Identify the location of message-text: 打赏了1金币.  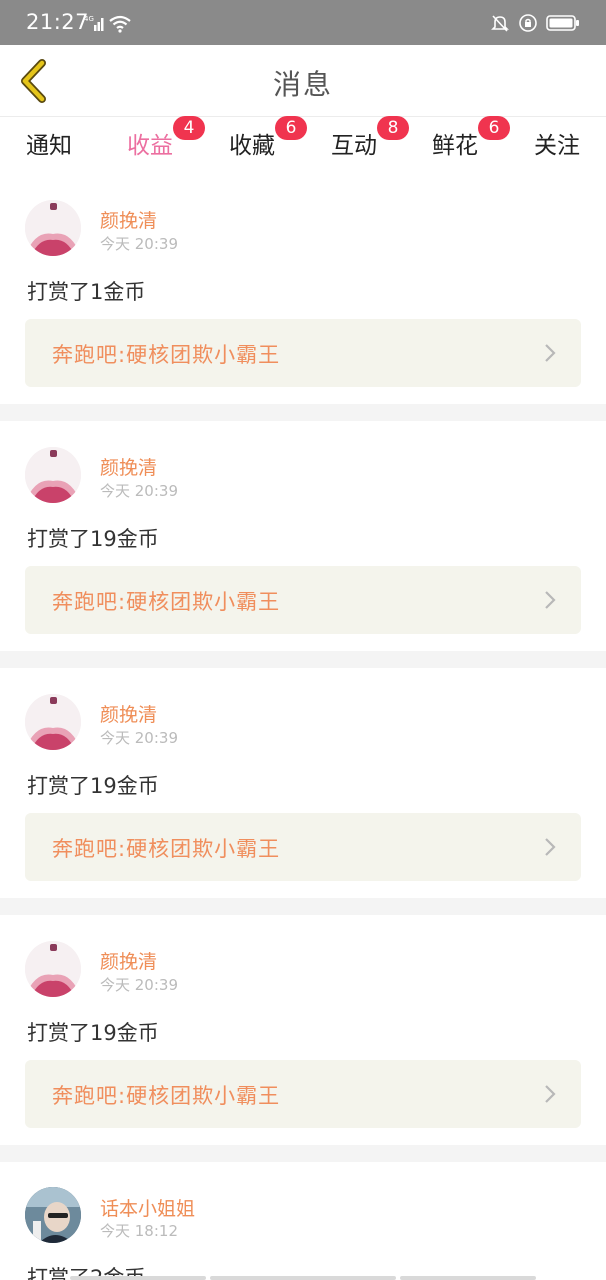
(86, 292).